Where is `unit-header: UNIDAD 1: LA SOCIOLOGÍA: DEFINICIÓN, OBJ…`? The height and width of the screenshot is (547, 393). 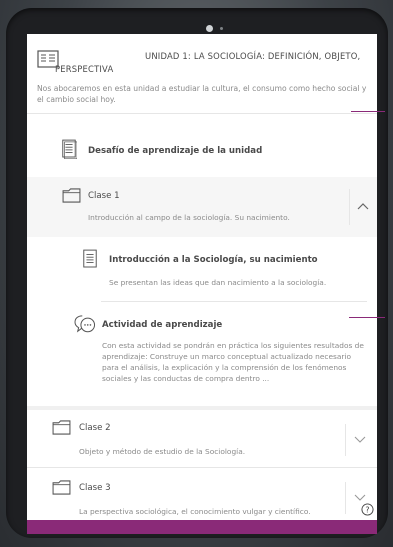
unit-header: UNIDAD 1: LA SOCIOLOGÍA: DEFINICIÓN, OBJ… is located at coordinates (202, 74).